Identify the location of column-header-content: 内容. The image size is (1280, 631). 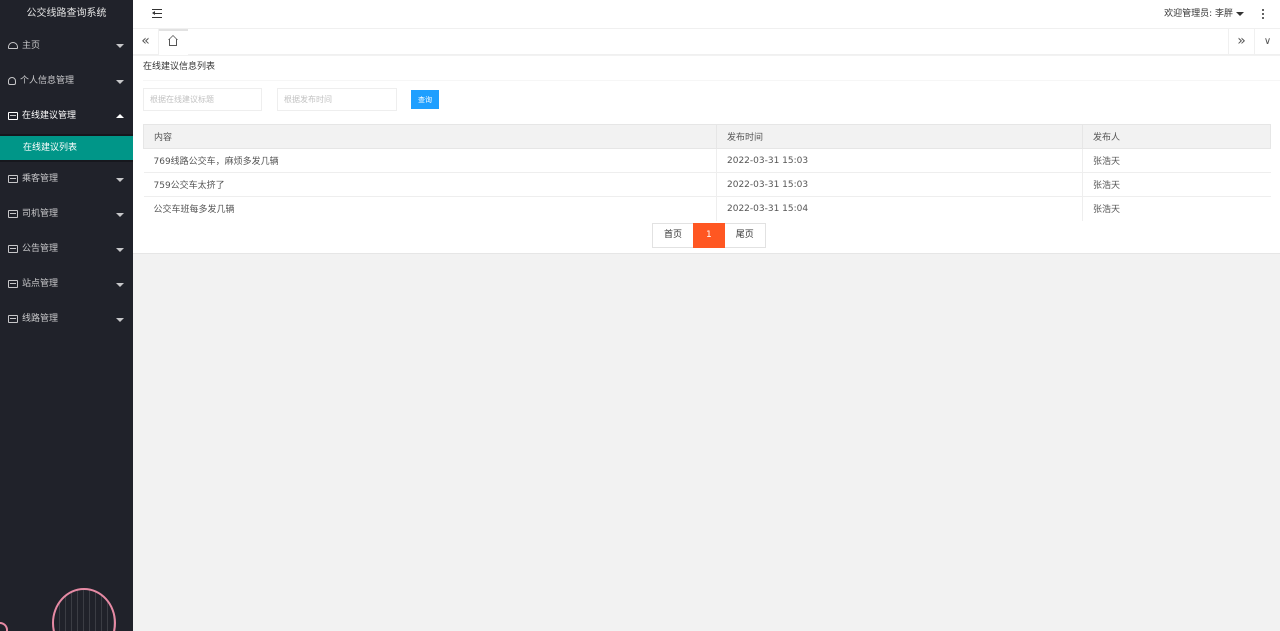
(430, 136).